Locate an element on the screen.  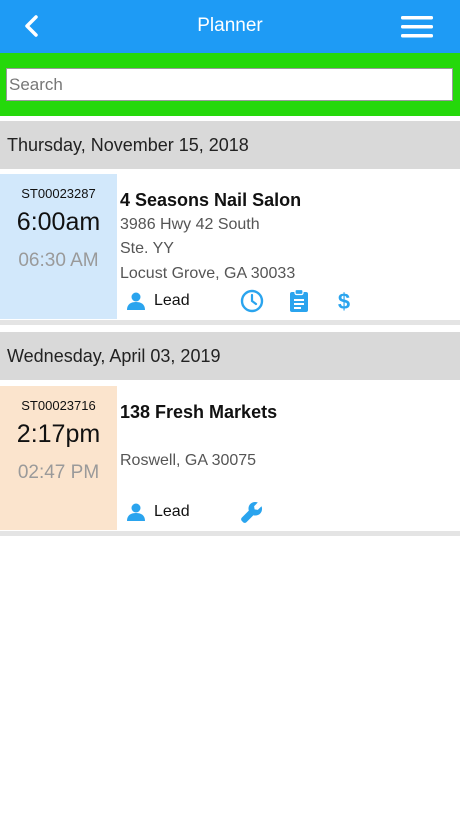
search-bar is located at coordinates (230, 84).